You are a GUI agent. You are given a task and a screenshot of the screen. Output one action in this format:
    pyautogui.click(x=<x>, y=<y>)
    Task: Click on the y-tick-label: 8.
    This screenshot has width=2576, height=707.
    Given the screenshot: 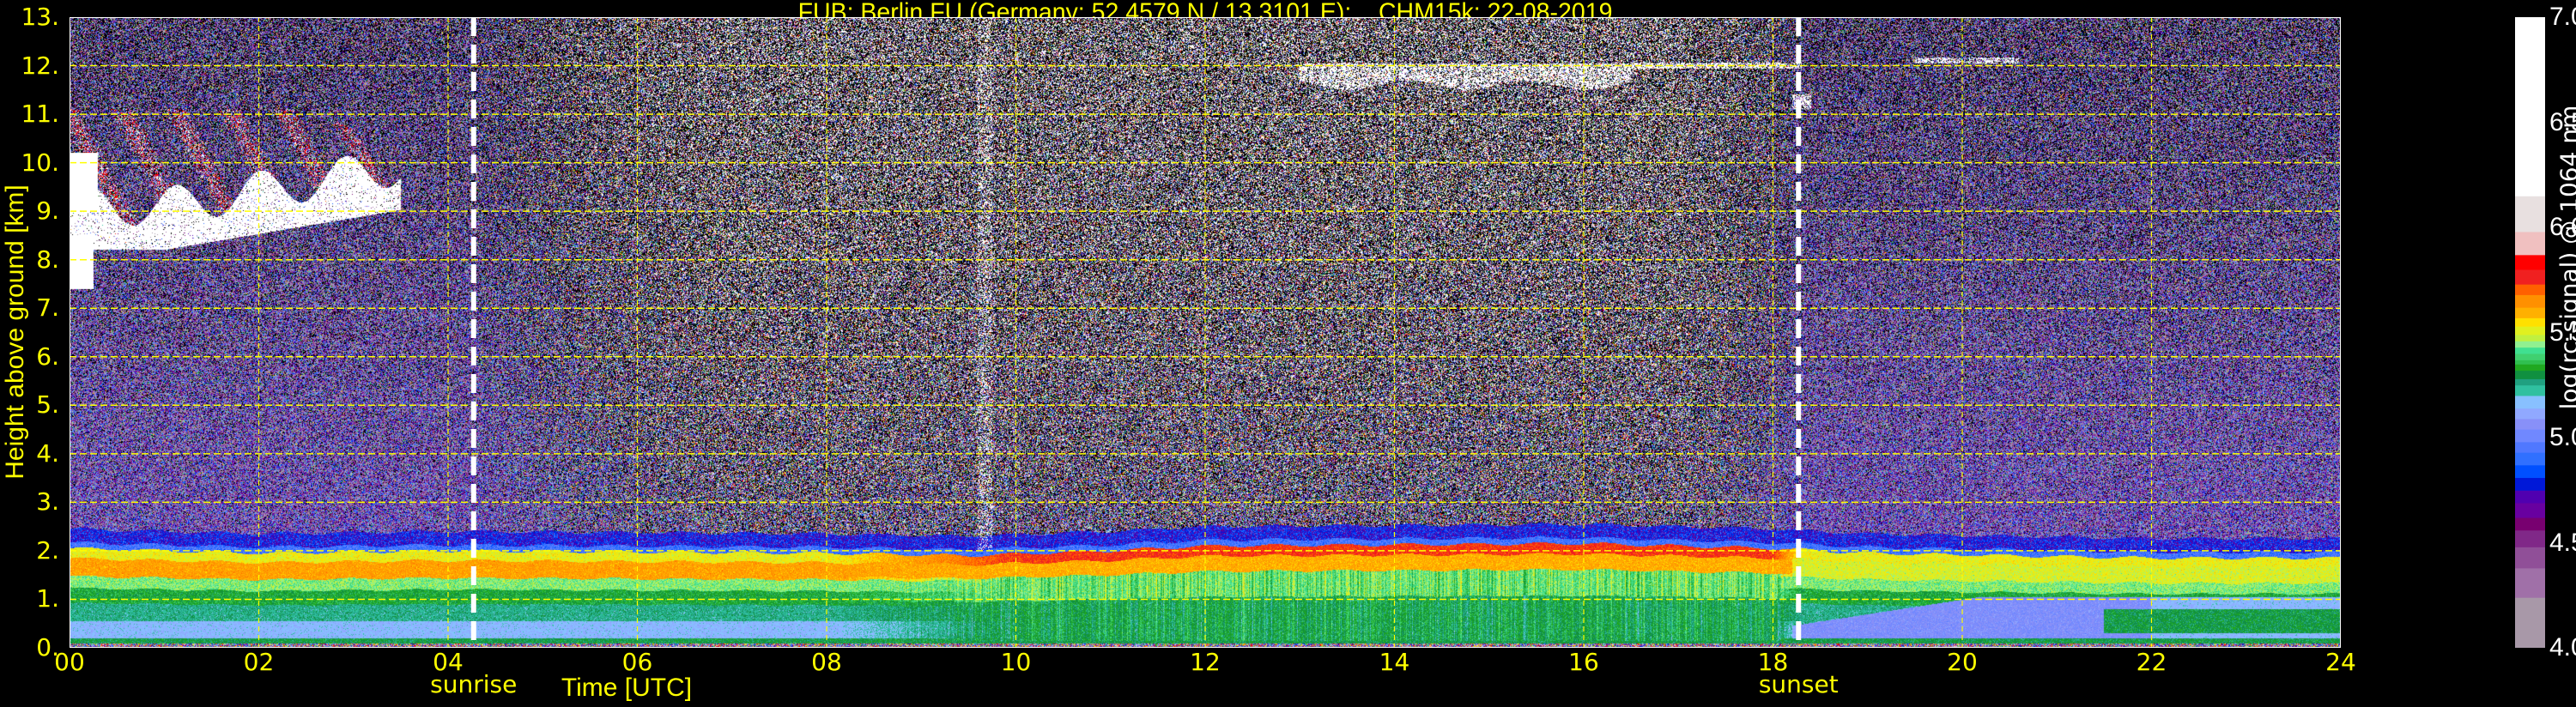 What is the action you would take?
    pyautogui.click(x=47, y=260)
    